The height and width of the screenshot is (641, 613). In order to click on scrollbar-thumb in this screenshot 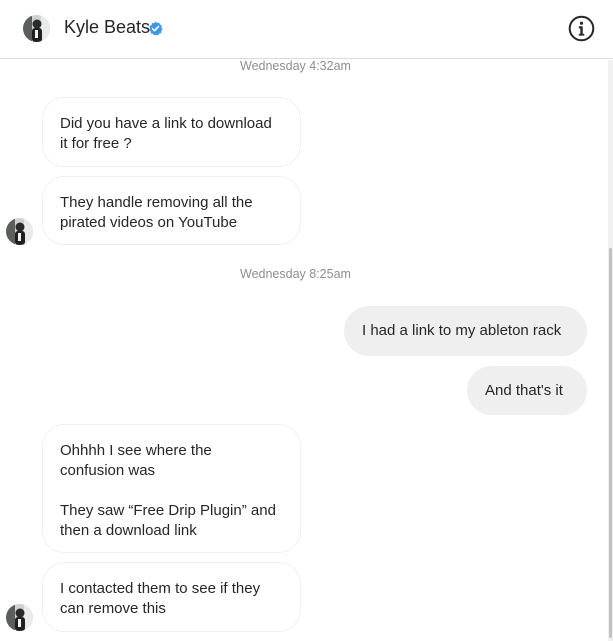, I will do `click(610, 443)`.